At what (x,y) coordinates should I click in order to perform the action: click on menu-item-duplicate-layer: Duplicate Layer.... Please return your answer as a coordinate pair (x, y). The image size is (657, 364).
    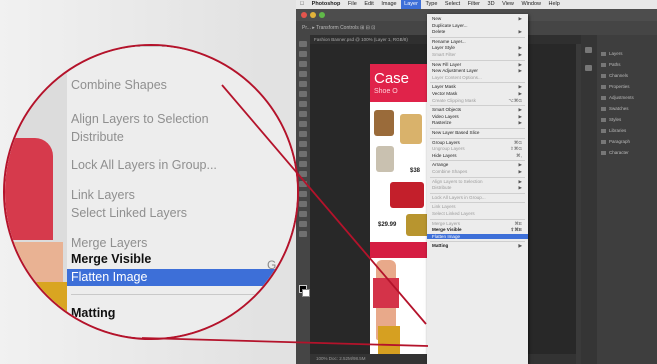
    Looking at the image, I should click on (477, 25).